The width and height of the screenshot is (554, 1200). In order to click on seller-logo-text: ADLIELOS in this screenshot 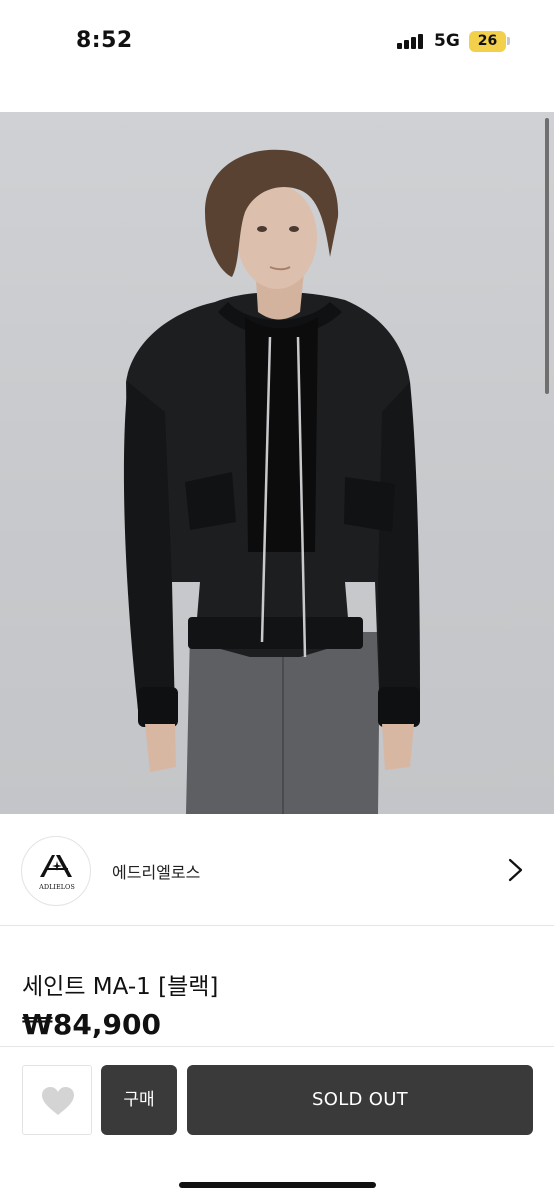, I will do `click(56, 887)`.